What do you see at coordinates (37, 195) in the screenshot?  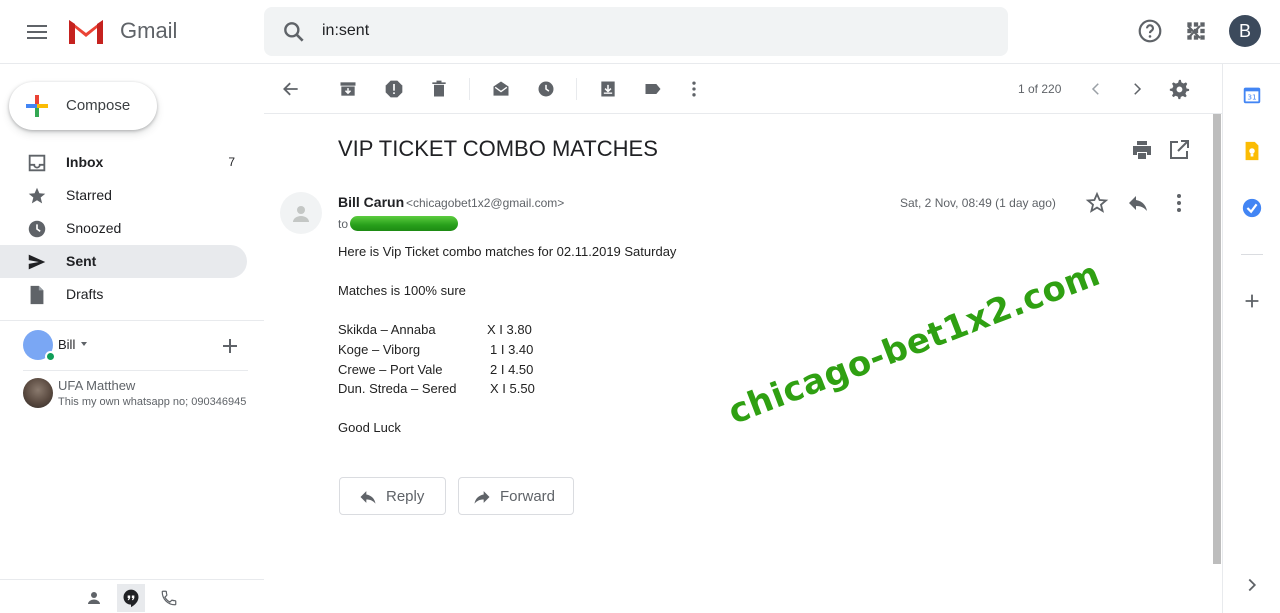 I see `star-icon` at bounding box center [37, 195].